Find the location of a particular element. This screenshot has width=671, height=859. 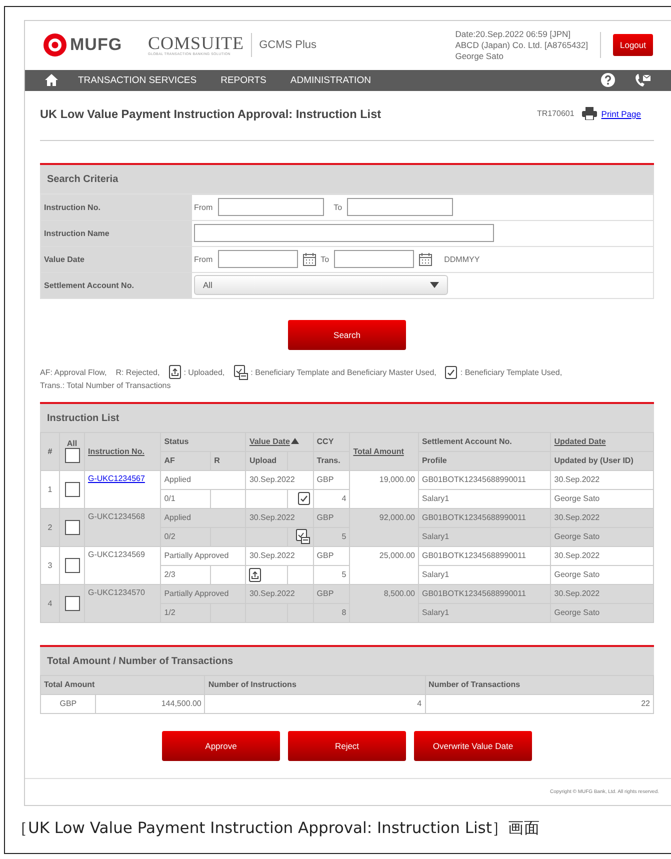

dropdown: All is located at coordinates (321, 285).